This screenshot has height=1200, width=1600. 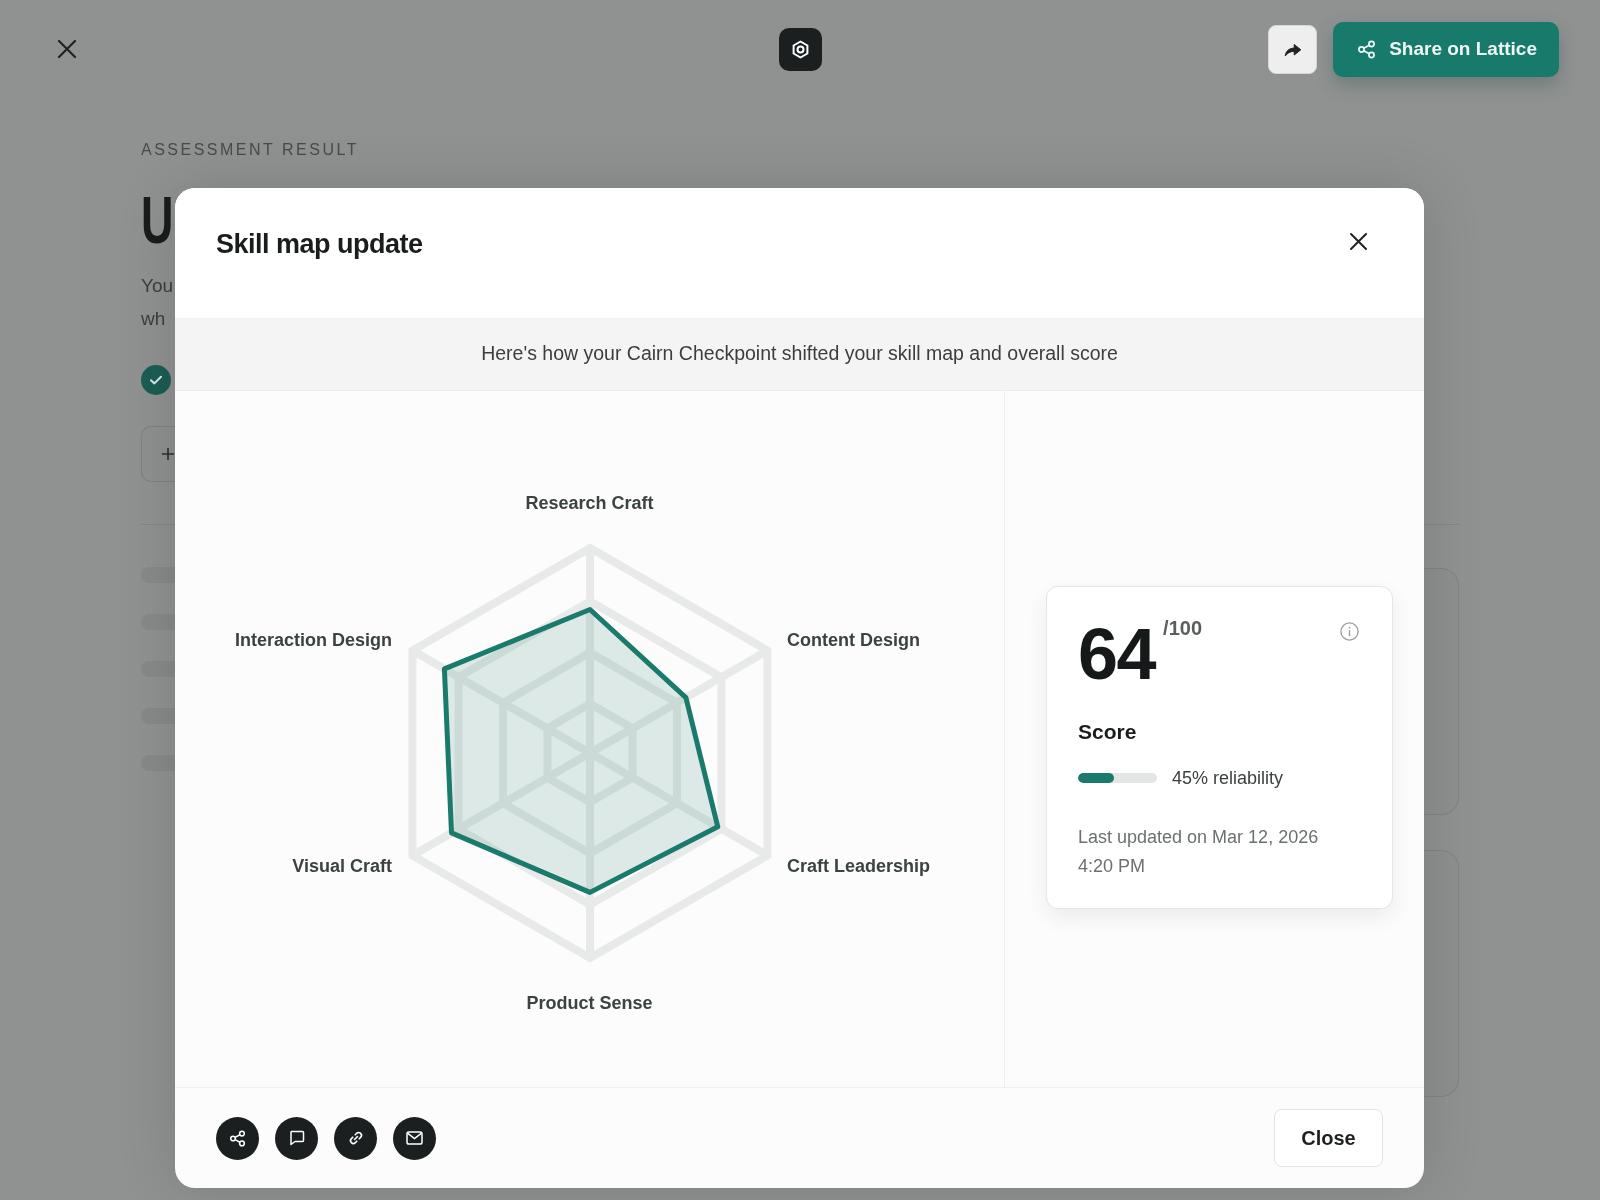 I want to click on link-icon, so click(x=355, y=1138).